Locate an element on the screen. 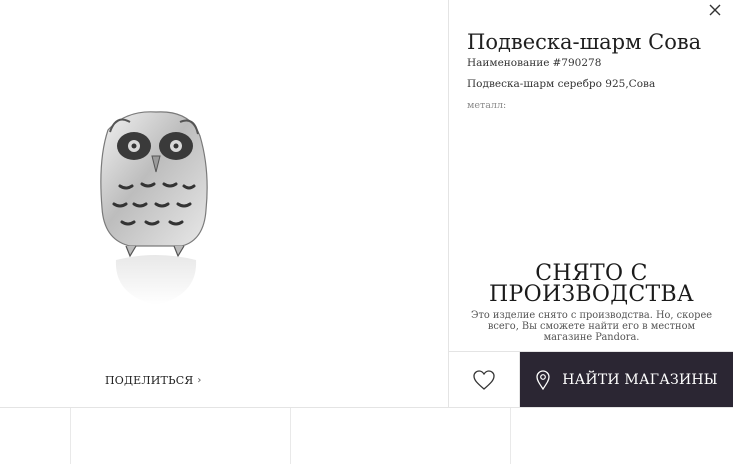 The image size is (733, 464). heart-icon is located at coordinates (484, 380).